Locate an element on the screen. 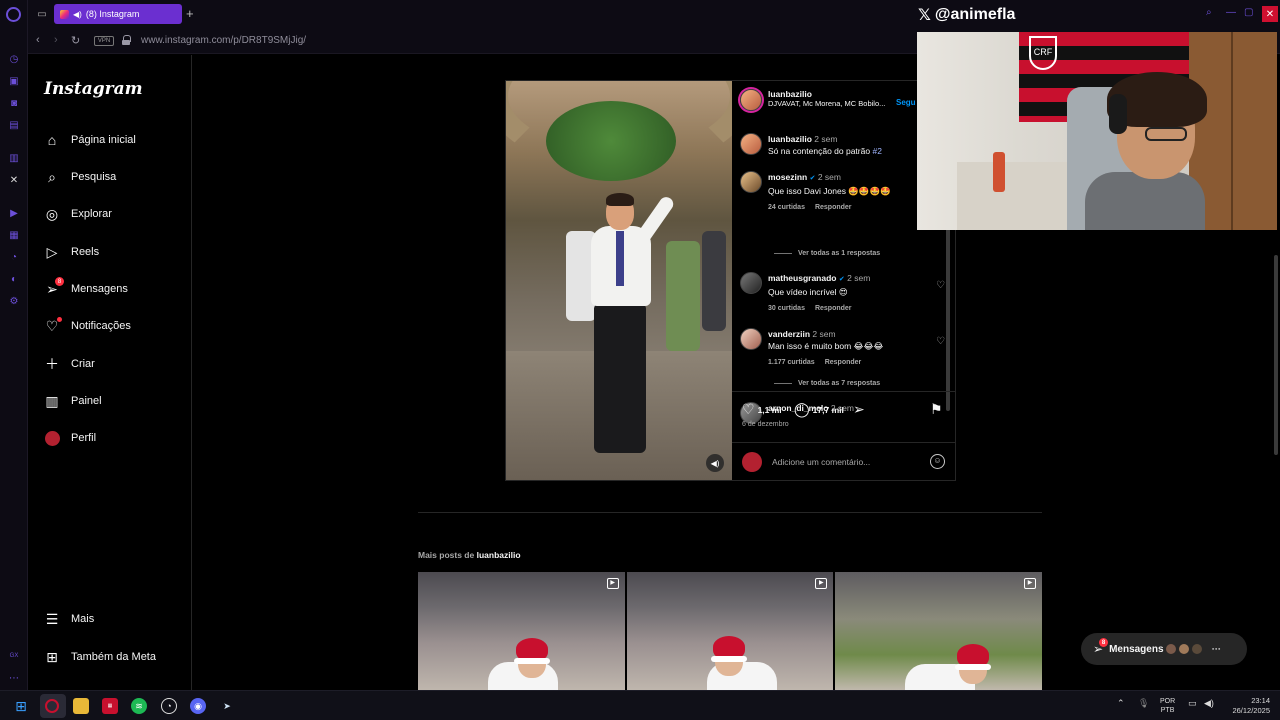 This screenshot has height=720, width=1280. system-clock: 23:14 26/12/2025 is located at coordinates (1248, 706).